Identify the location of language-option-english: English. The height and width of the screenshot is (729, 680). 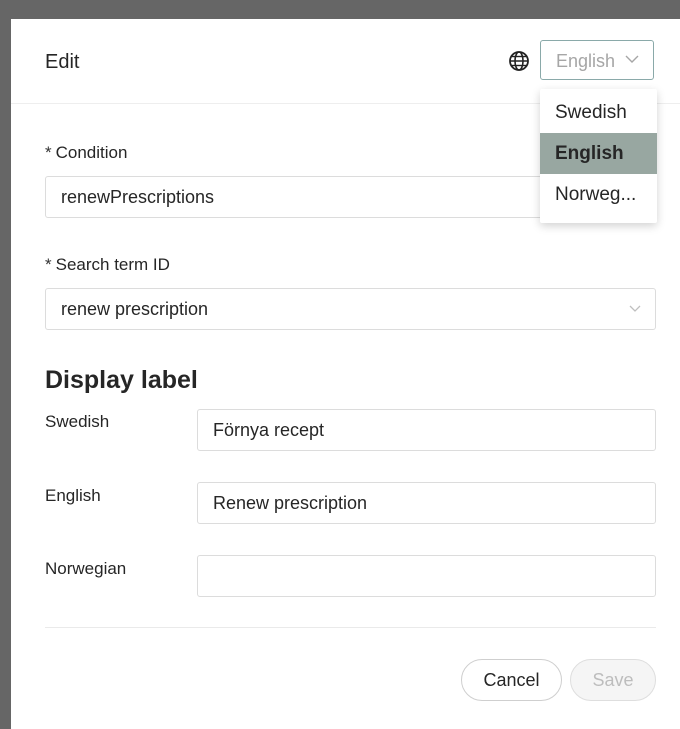
(598, 153).